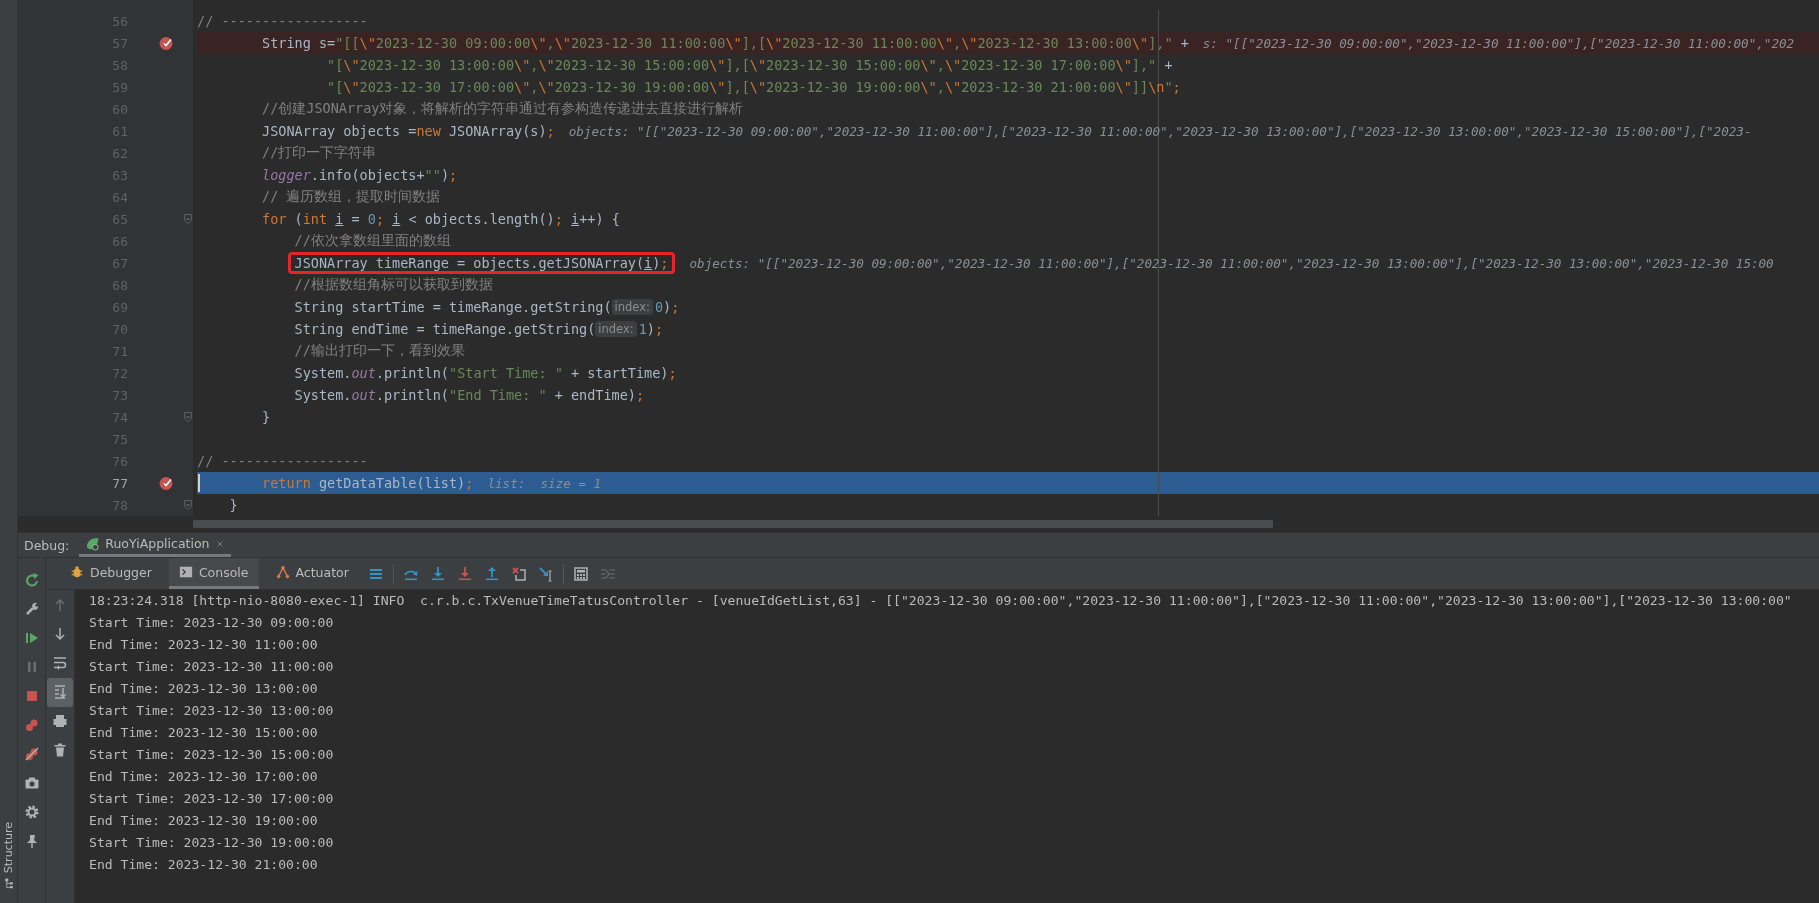  Describe the element at coordinates (199, 483) in the screenshot. I see `text-cursor` at that location.